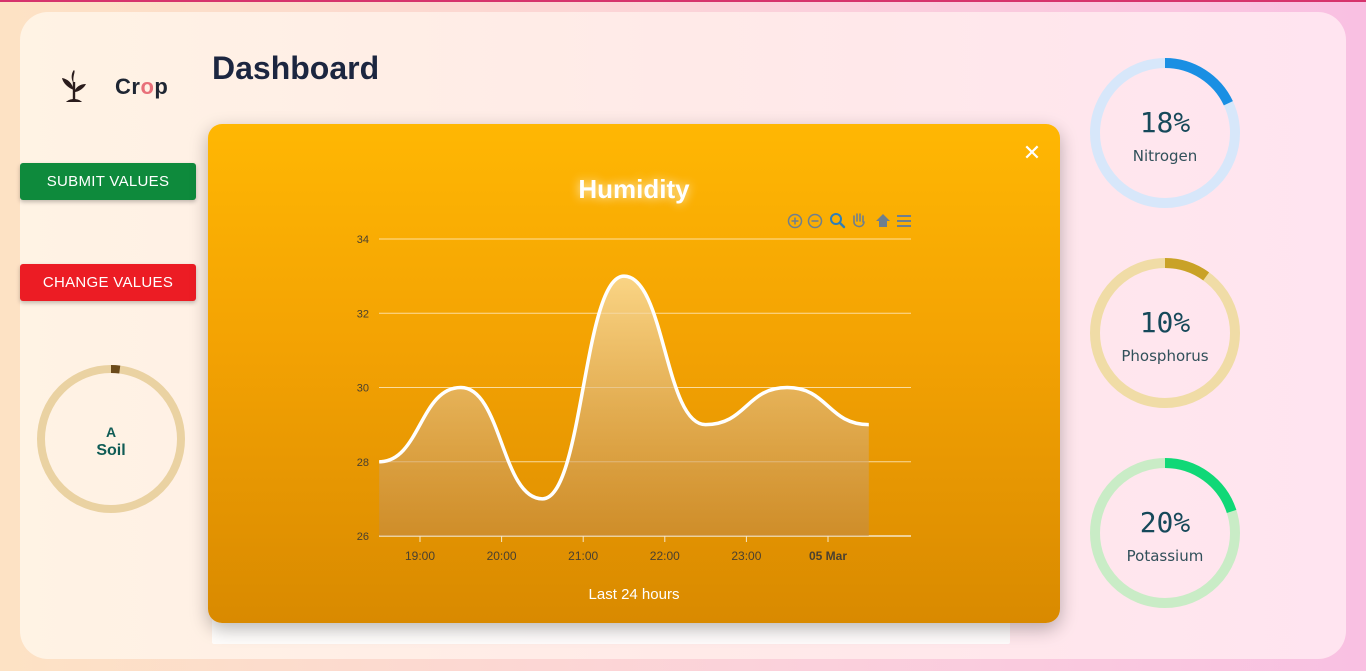 Image resolution: width=1366 pixels, height=671 pixels. I want to click on y-tick-label: 30, so click(363, 389).